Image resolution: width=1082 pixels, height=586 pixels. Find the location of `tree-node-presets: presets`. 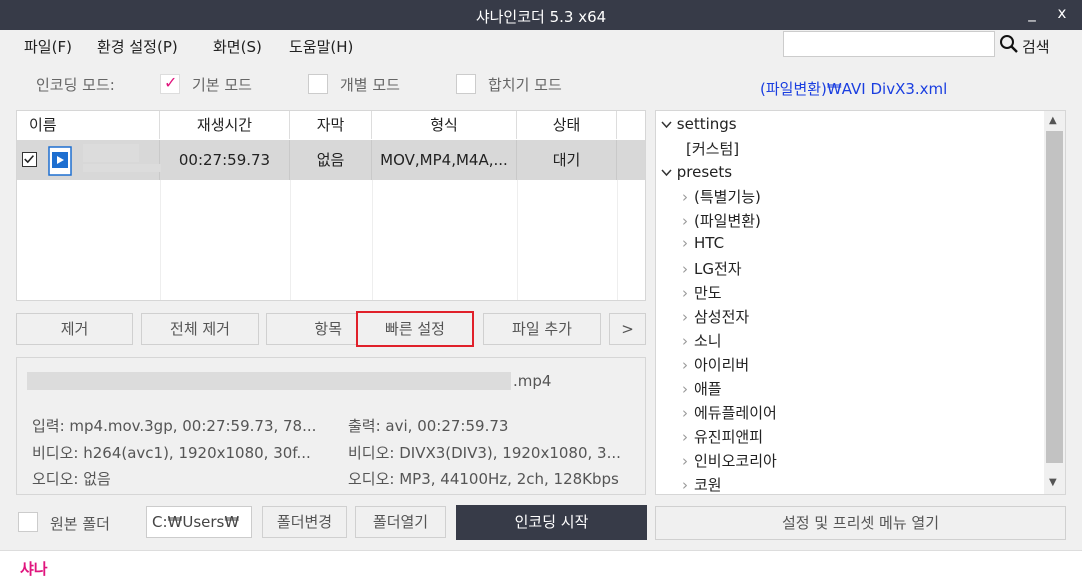

tree-node-presets: presets is located at coordinates (696, 172).